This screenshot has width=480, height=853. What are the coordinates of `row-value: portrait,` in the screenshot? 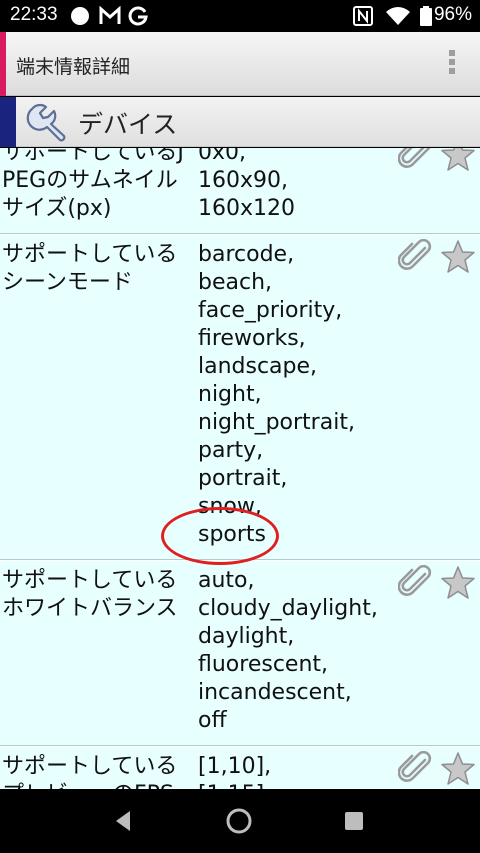 It's located at (243, 478).